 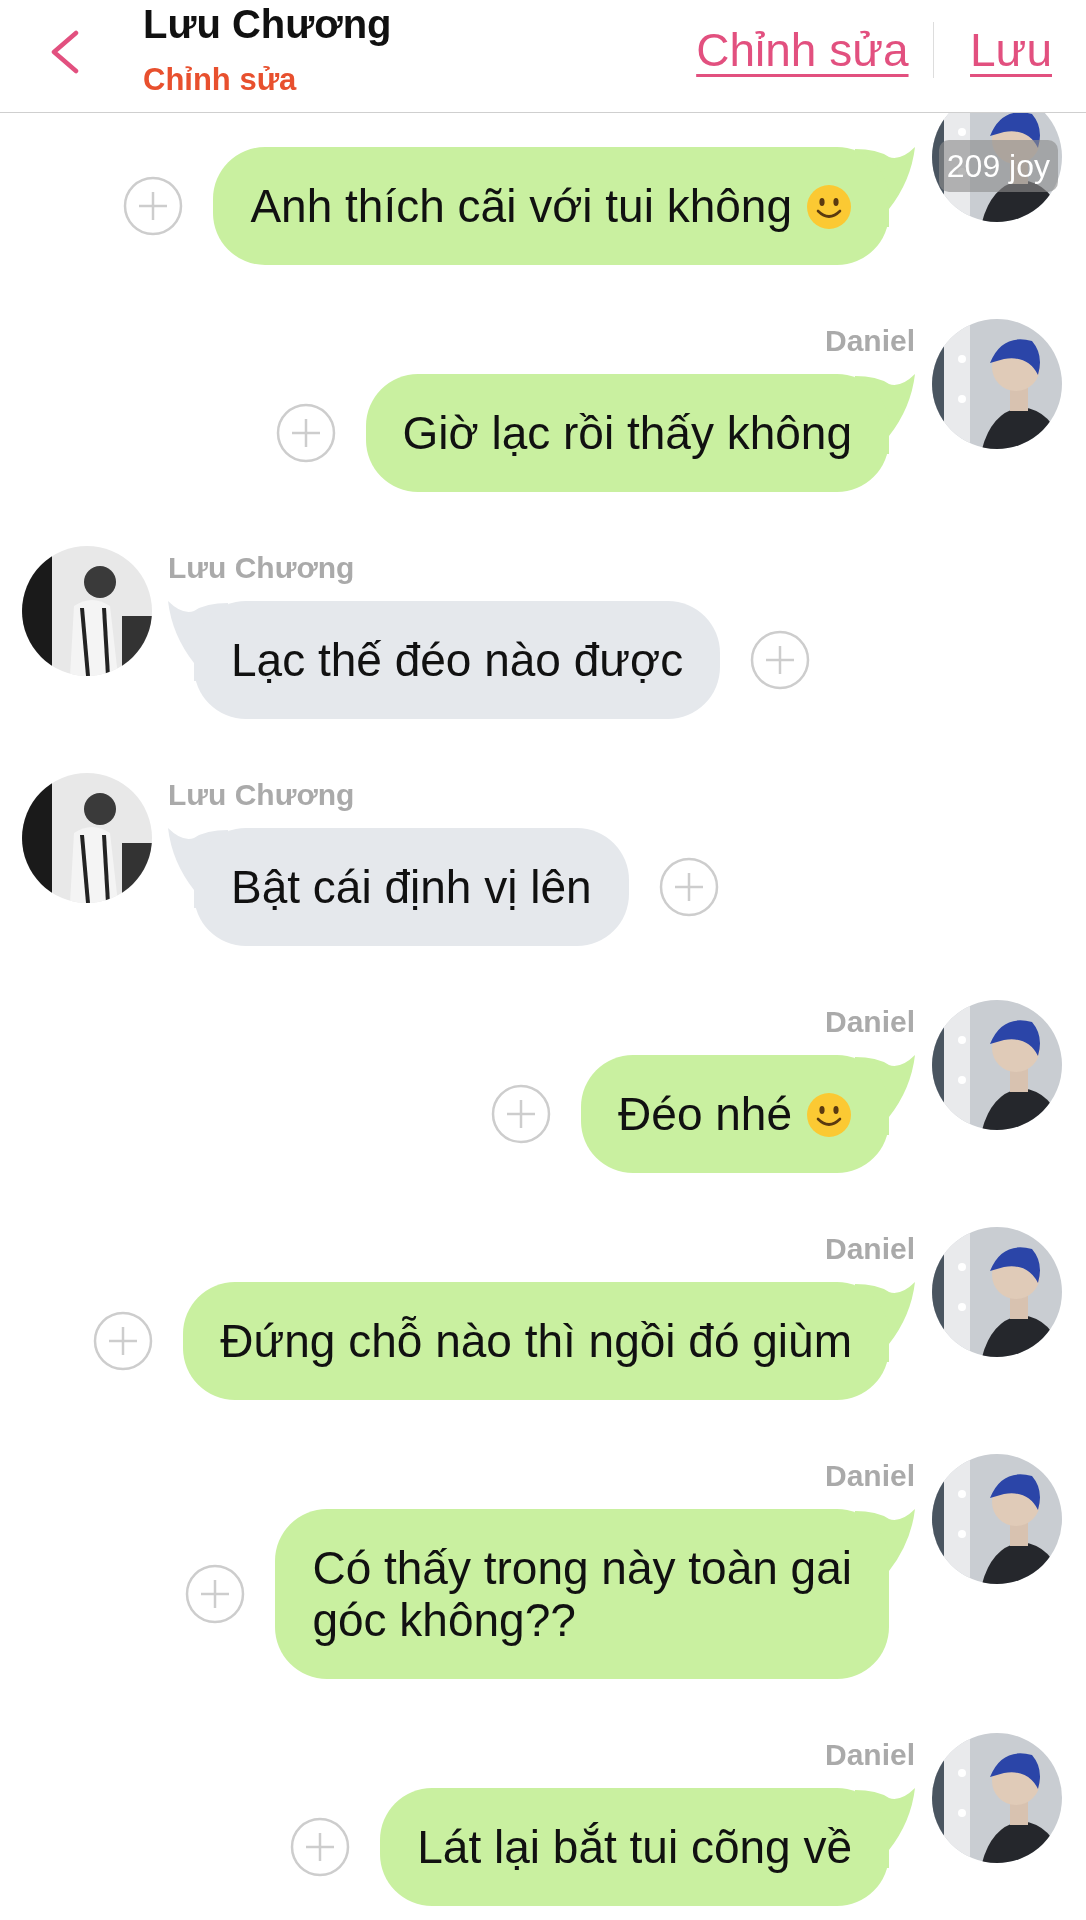 What do you see at coordinates (1011, 50) in the screenshot?
I see `header-link: Lưu` at bounding box center [1011, 50].